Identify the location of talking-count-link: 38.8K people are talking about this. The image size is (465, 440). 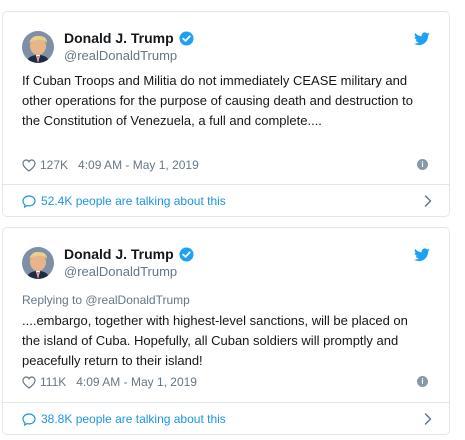
(133, 419).